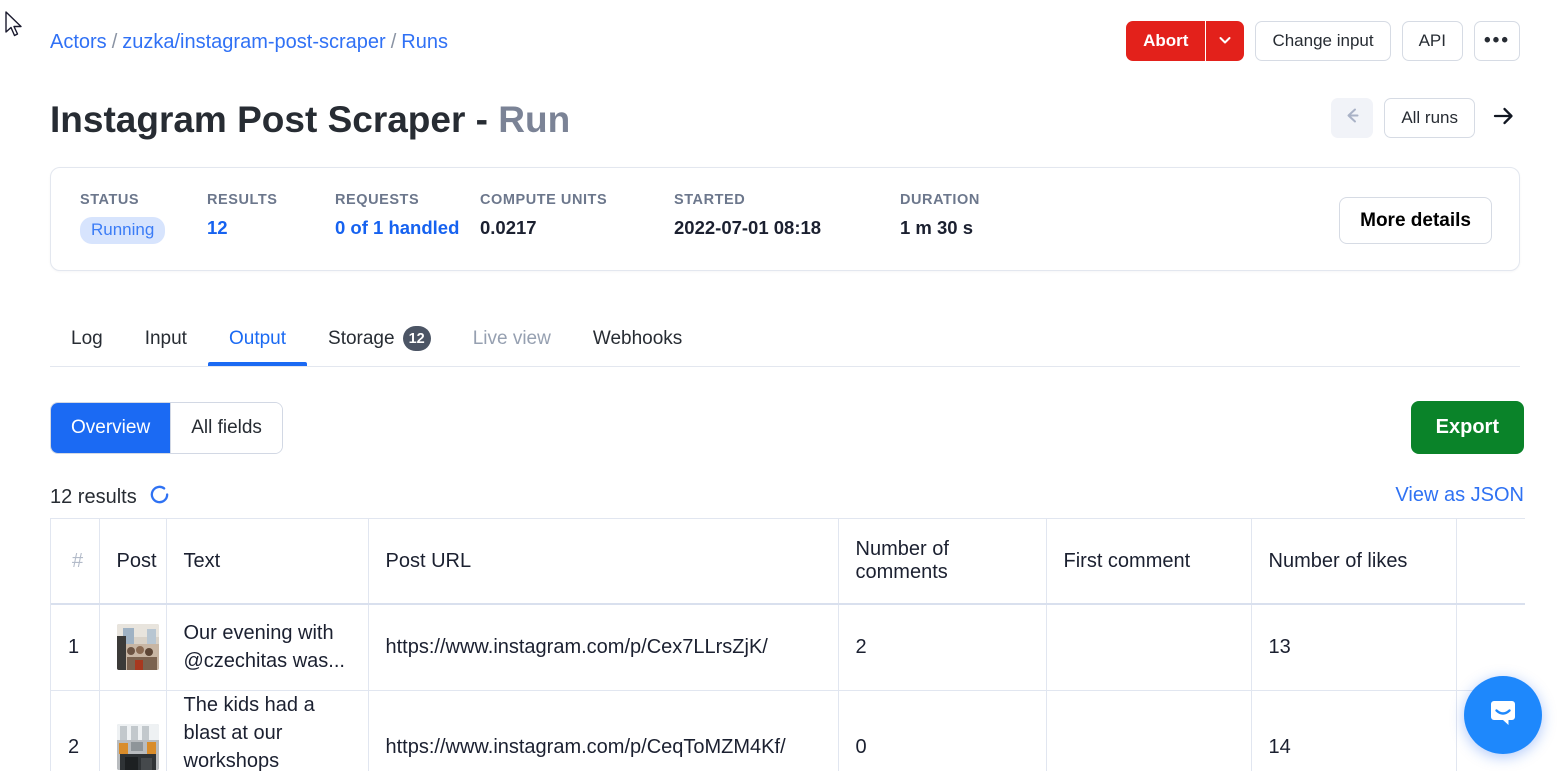 This screenshot has height=771, width=1565. Describe the element at coordinates (133, 562) in the screenshot. I see `column-header-post: Post` at that location.